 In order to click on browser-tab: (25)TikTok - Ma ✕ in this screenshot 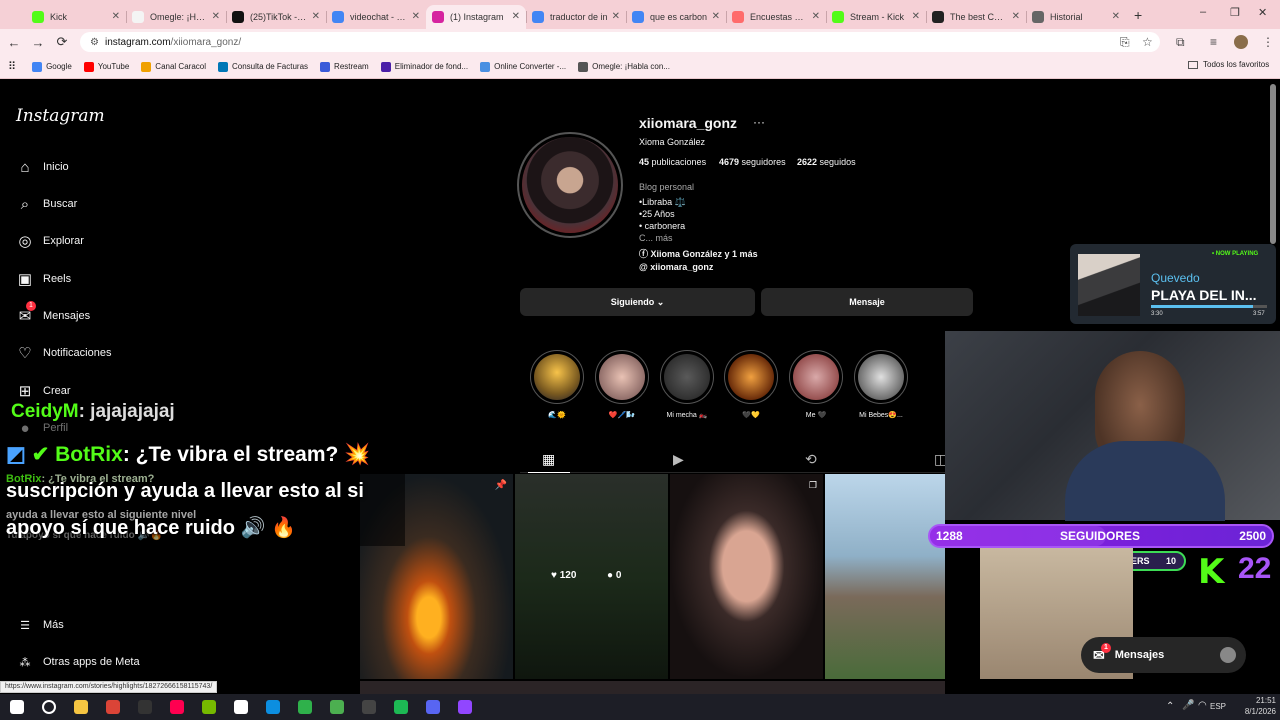, I will do `click(276, 17)`.